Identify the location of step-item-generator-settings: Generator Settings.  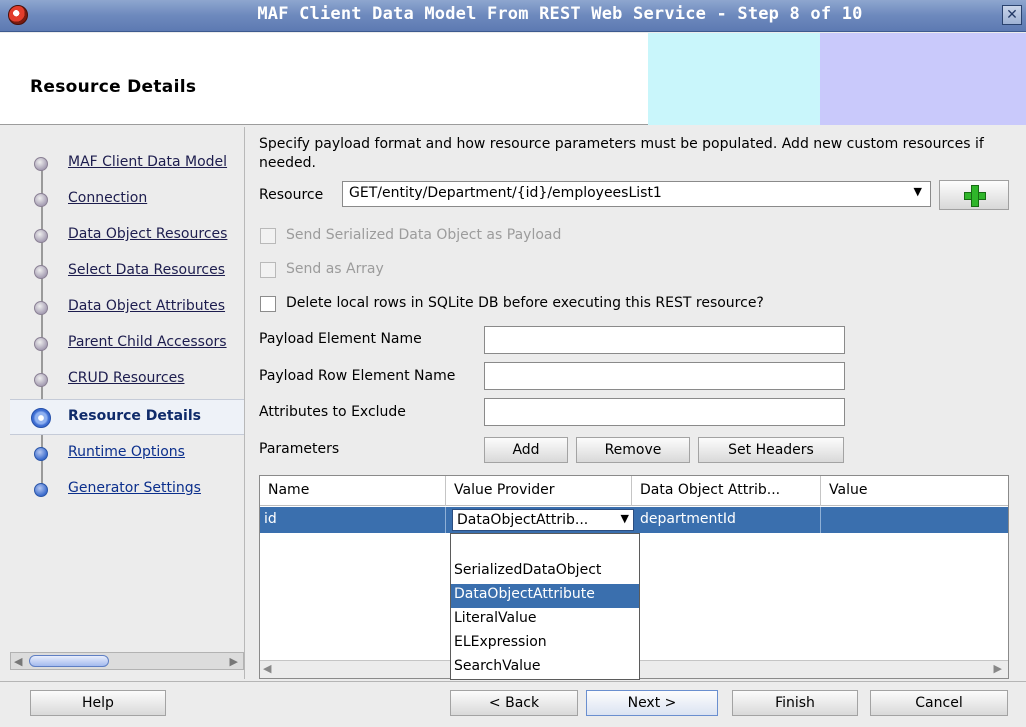
(127, 490).